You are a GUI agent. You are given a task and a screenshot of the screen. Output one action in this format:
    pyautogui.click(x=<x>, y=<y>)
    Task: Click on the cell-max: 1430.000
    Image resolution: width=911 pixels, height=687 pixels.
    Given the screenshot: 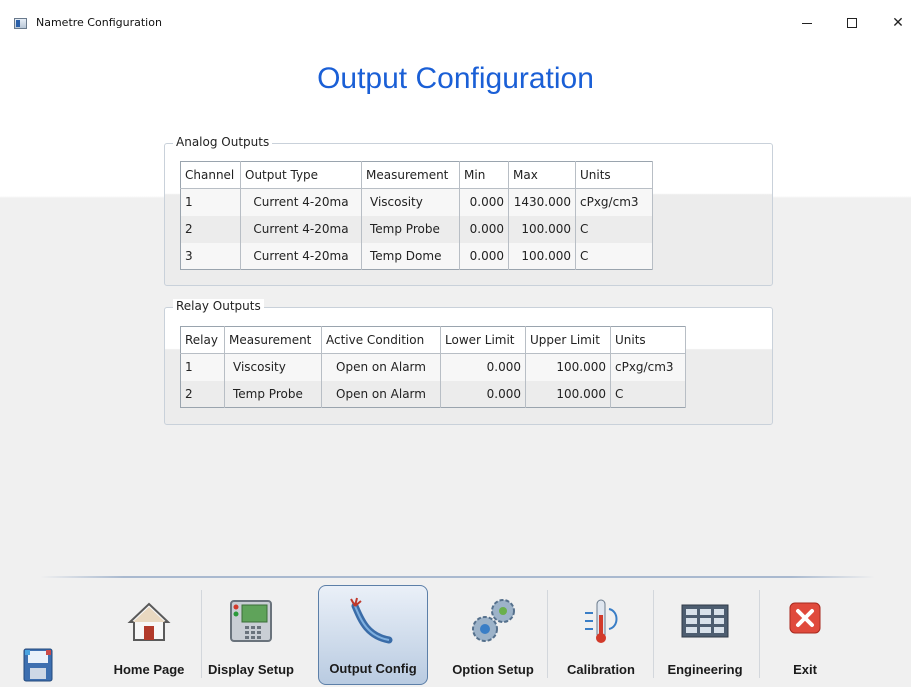 What is the action you would take?
    pyautogui.click(x=542, y=202)
    